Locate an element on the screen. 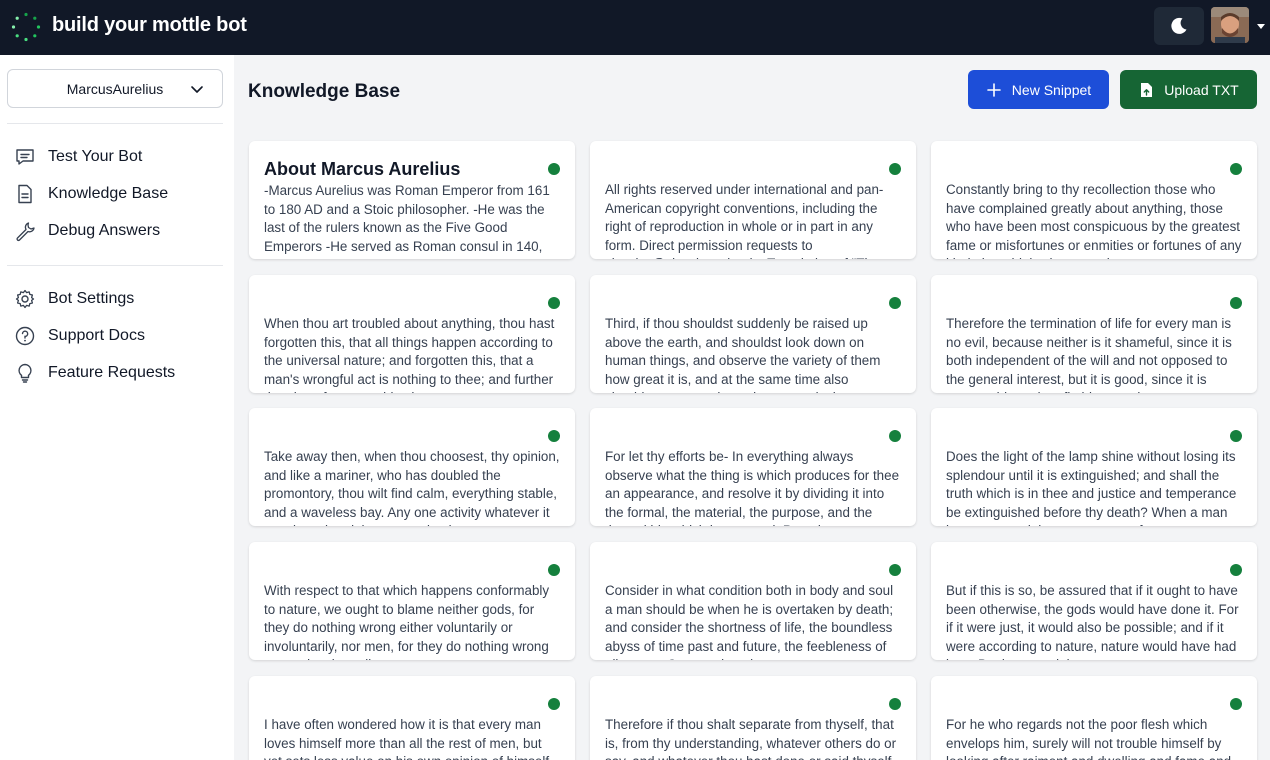 This screenshot has width=1270, height=760. sidebar-item-label: Knowledge Base is located at coordinates (108, 193).